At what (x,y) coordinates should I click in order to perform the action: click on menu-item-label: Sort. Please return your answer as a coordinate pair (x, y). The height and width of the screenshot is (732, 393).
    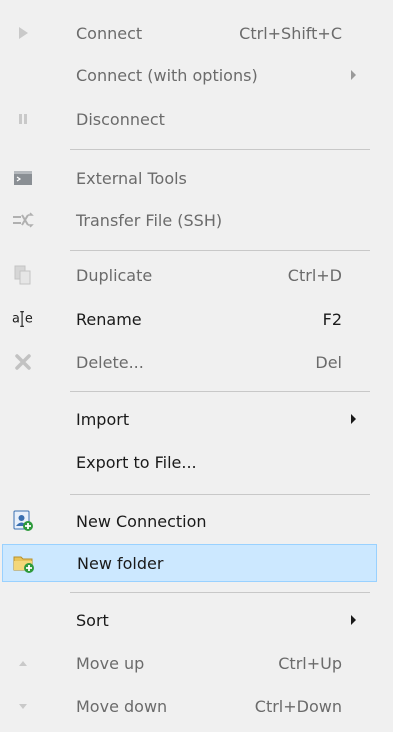
    Looking at the image, I should click on (92, 620).